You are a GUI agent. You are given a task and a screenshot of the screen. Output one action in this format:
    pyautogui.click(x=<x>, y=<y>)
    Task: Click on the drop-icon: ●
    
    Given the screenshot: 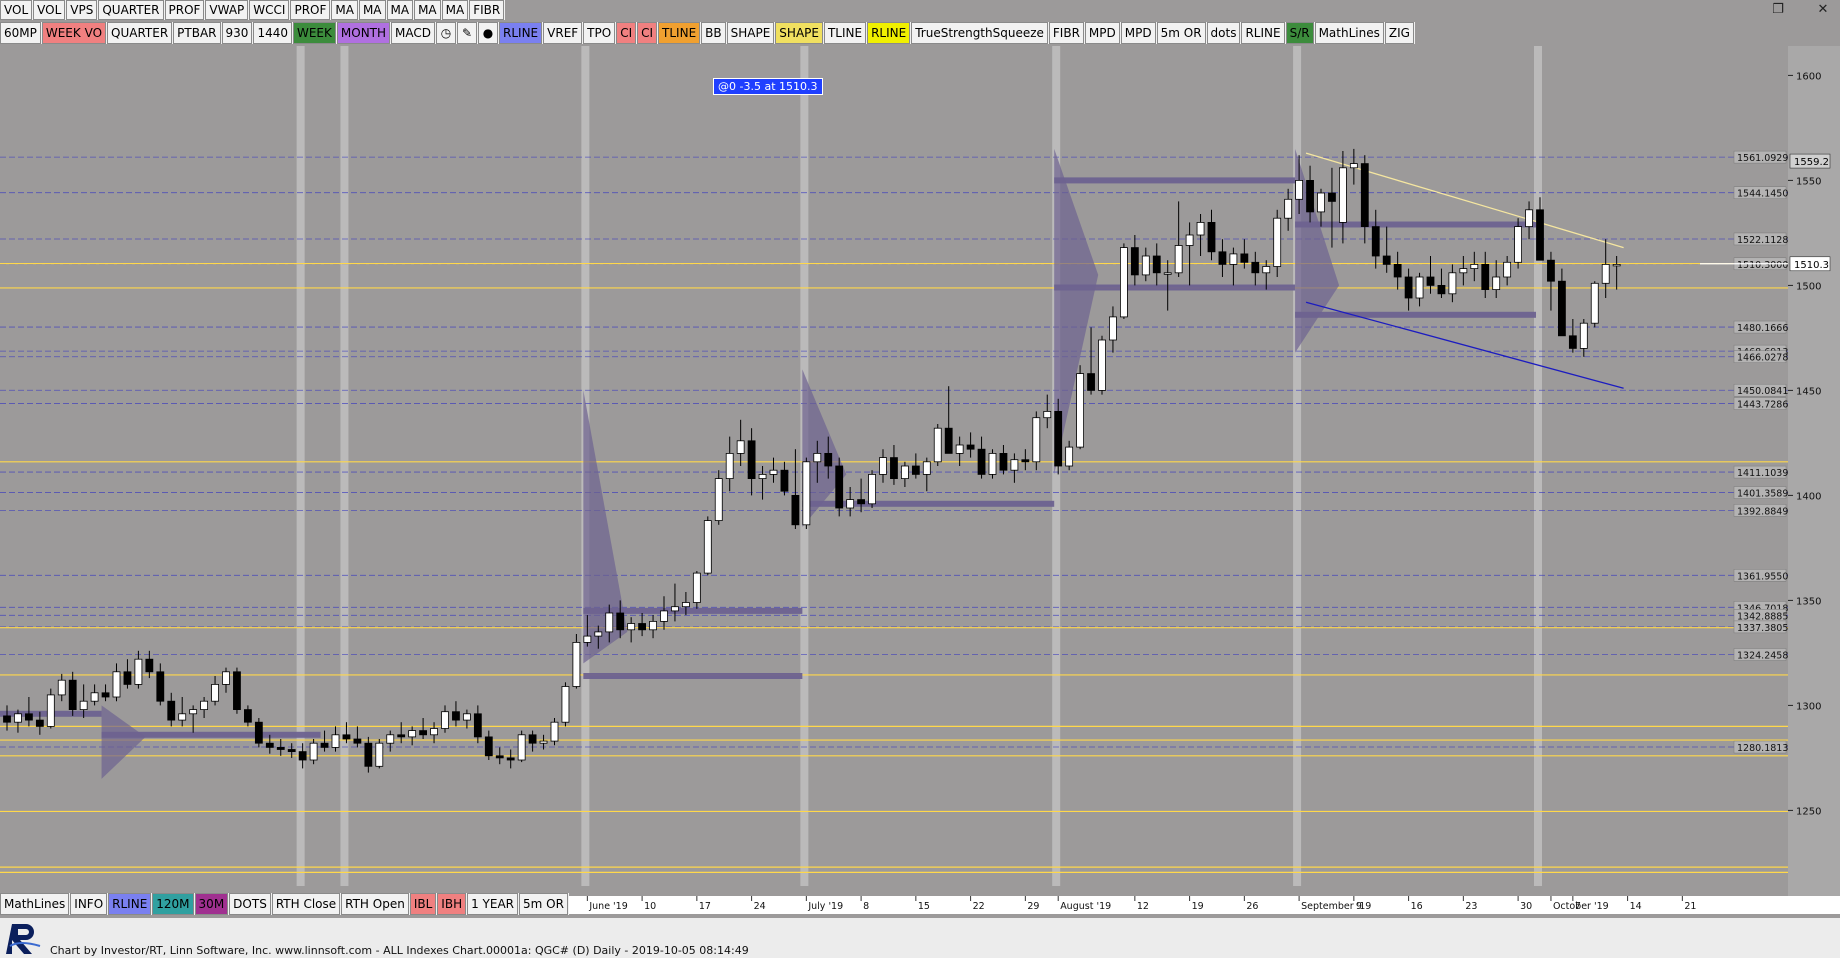 What is the action you would take?
    pyautogui.click(x=488, y=33)
    